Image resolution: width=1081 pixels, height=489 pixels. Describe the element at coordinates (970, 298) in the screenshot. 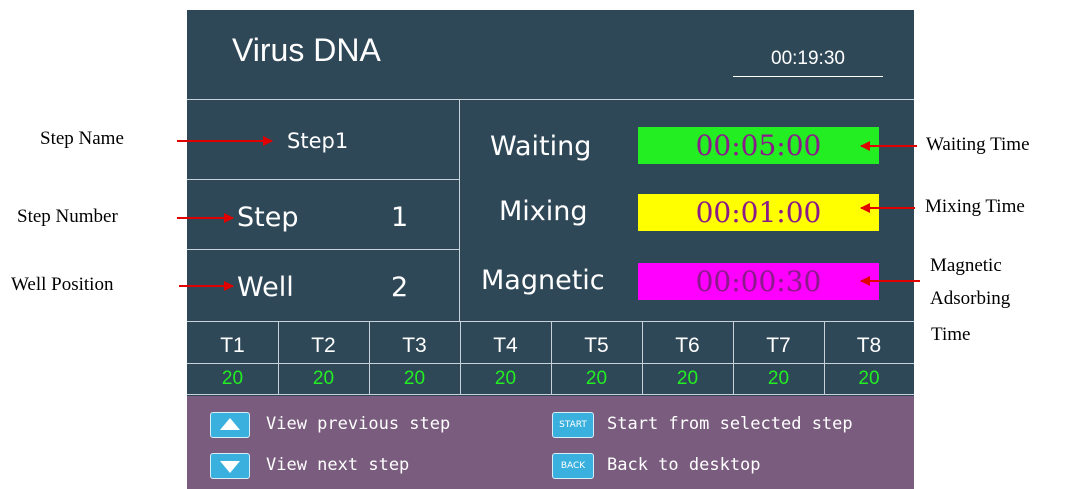

I see `annotation-magnetic-line2: Adsorbing` at that location.